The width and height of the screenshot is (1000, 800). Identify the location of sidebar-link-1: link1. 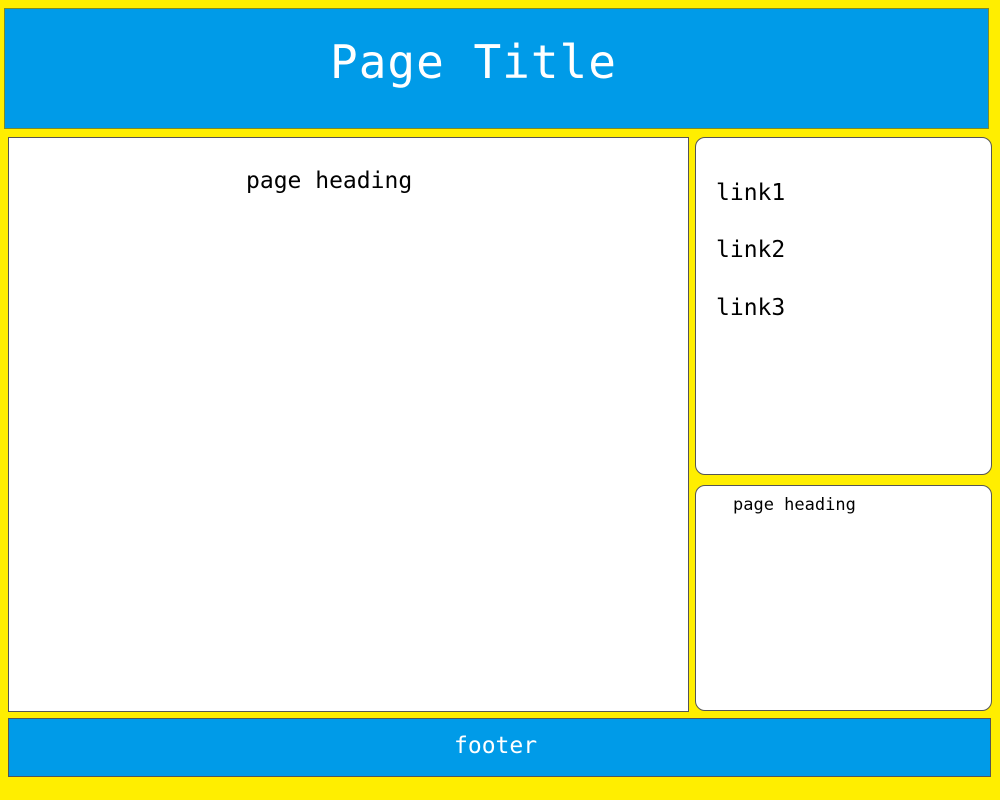
(750, 193).